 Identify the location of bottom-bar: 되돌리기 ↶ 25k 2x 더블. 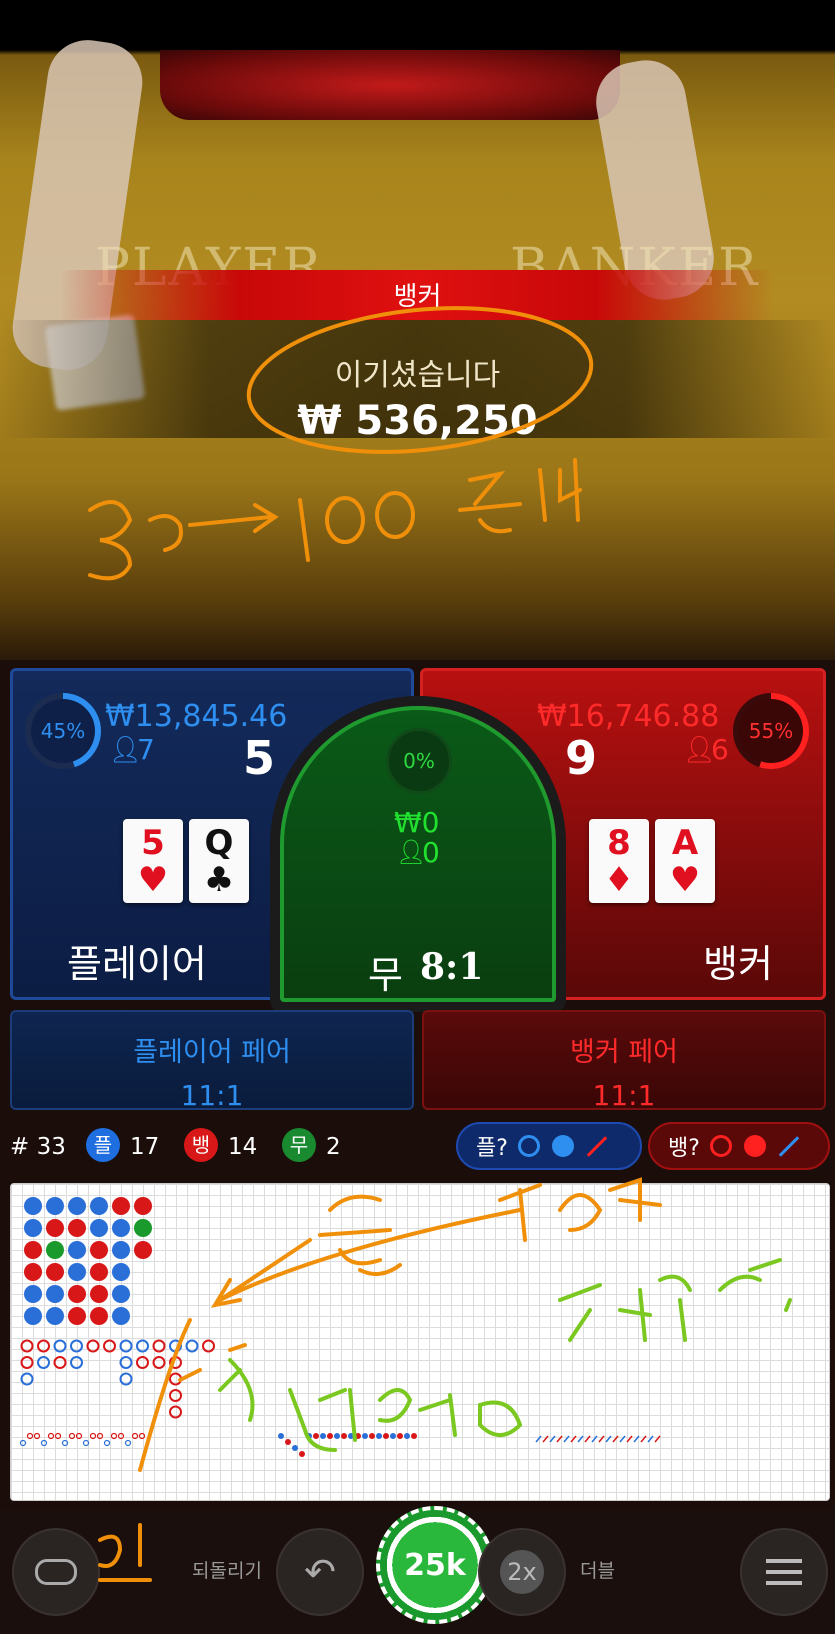
(417, 1570).